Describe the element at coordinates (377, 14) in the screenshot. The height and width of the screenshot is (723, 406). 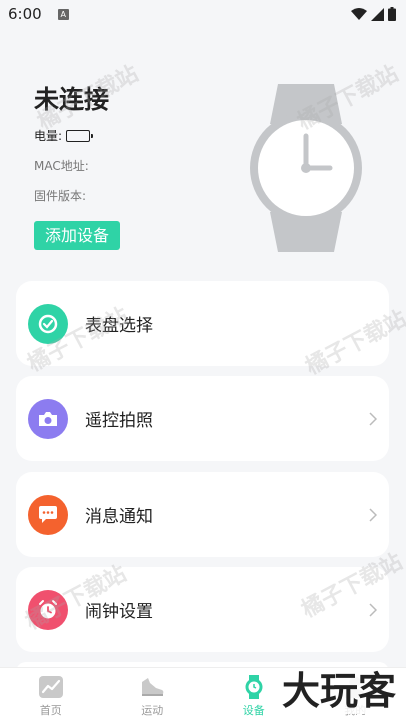
I see `signal-icon` at that location.